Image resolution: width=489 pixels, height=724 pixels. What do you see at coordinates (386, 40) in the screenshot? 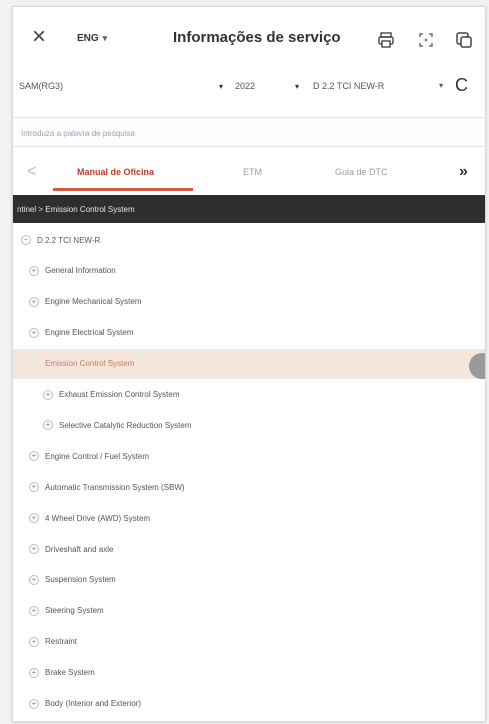
I see `print-icon` at bounding box center [386, 40].